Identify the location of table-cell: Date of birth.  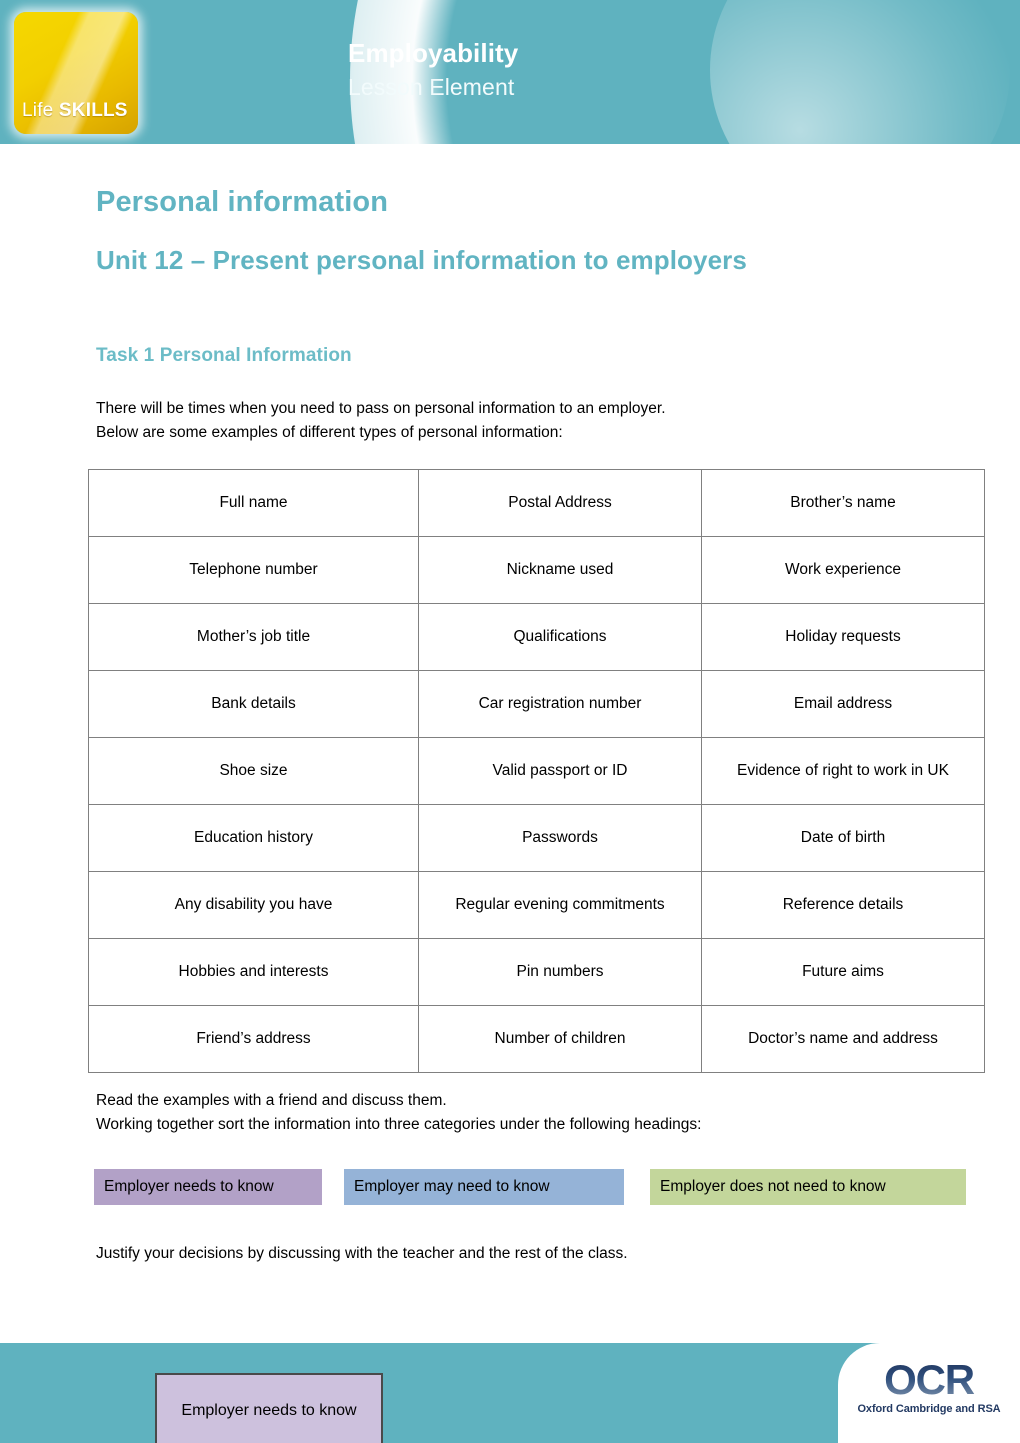
(843, 838).